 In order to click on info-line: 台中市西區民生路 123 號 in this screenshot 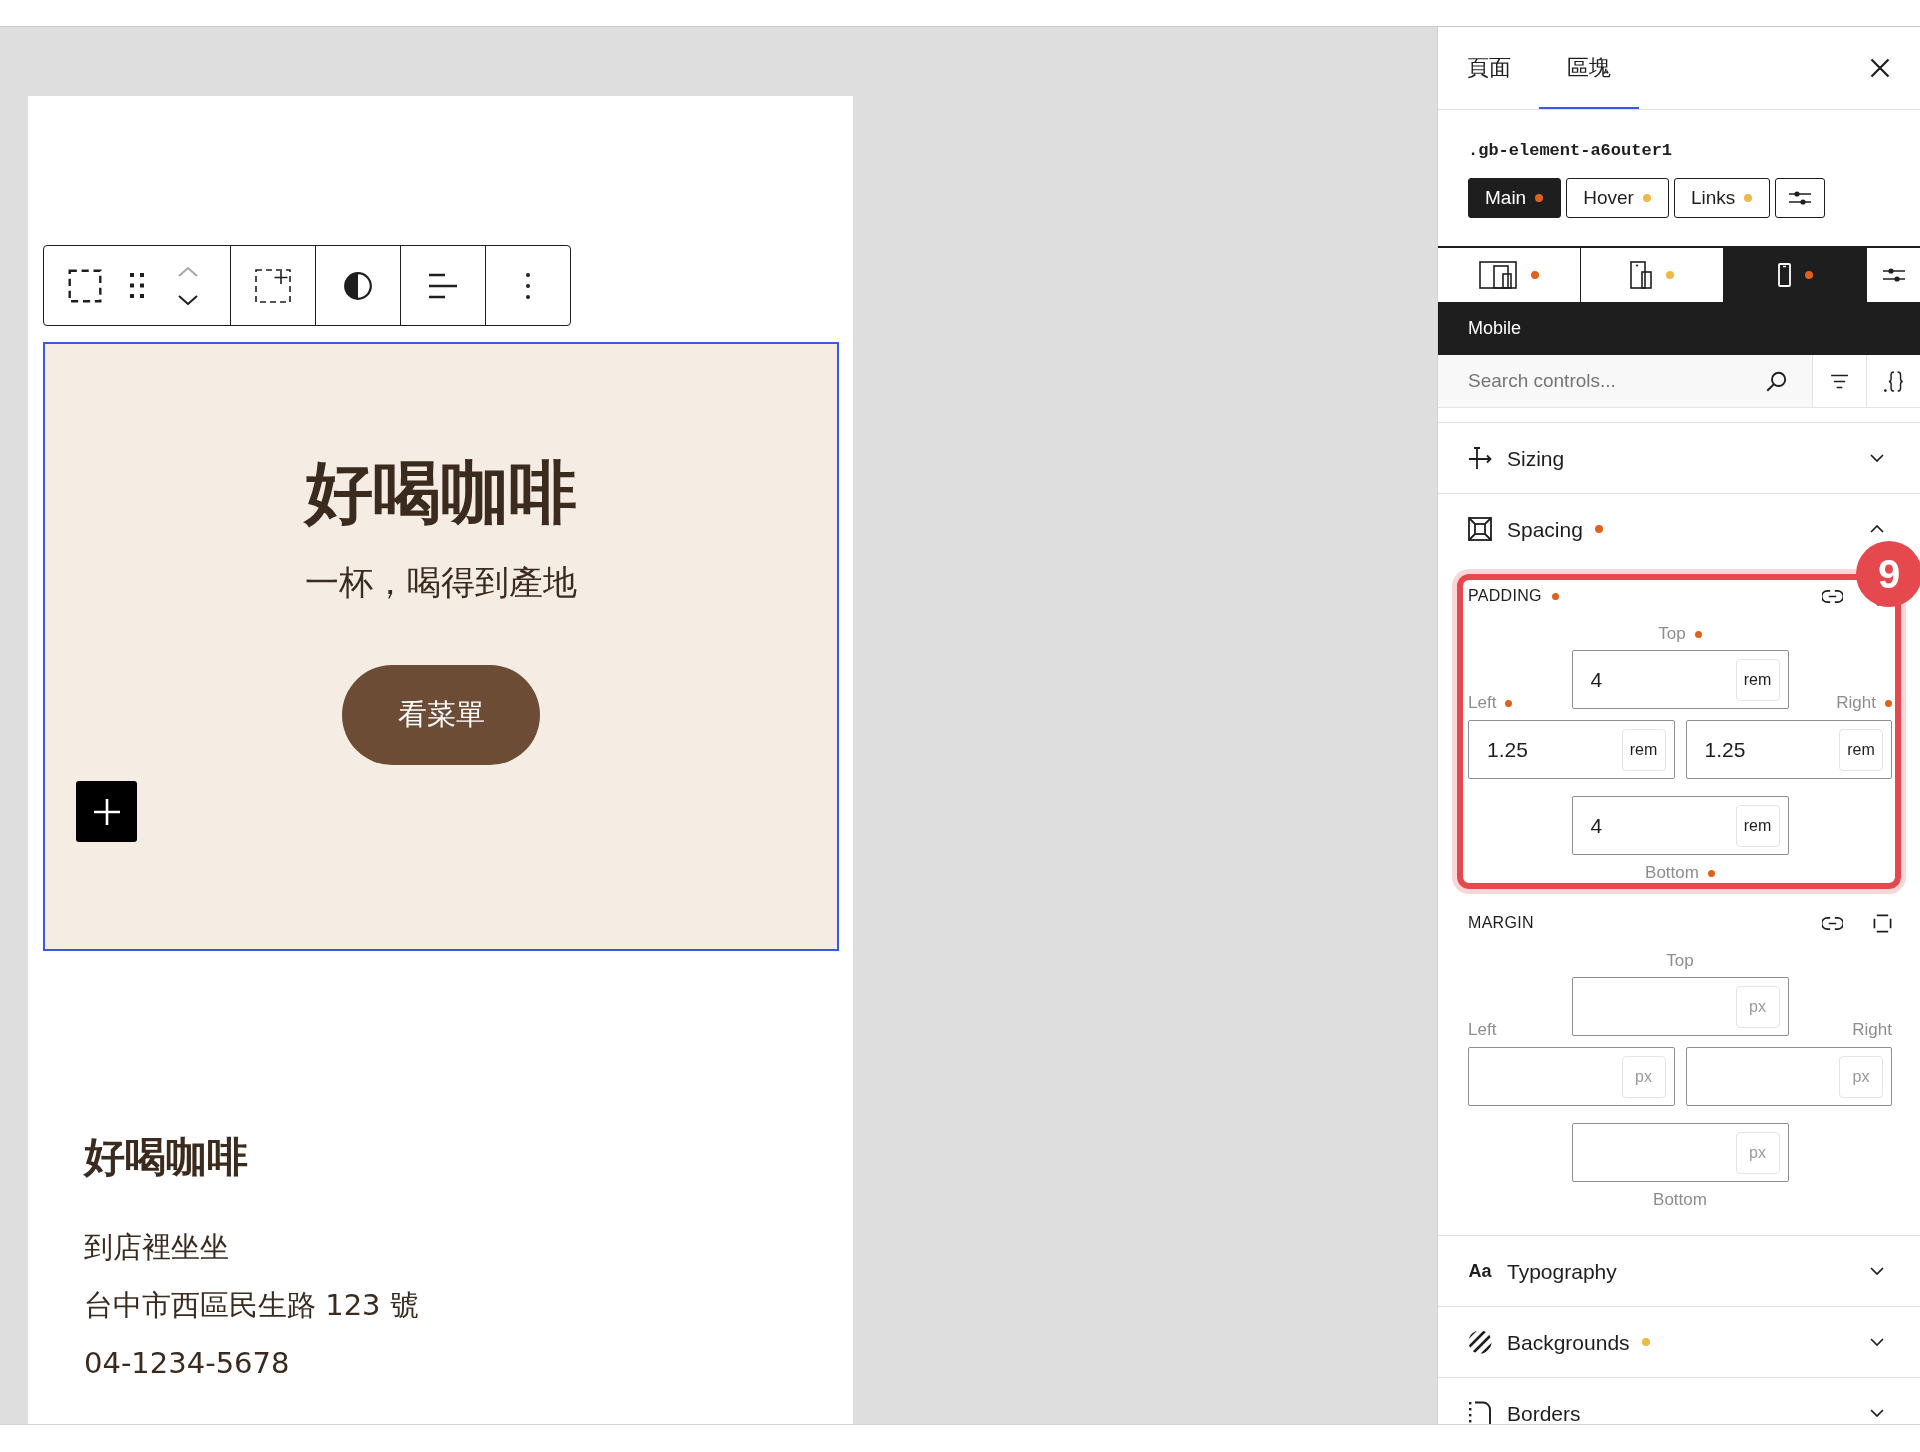, I will do `click(252, 1305)`.